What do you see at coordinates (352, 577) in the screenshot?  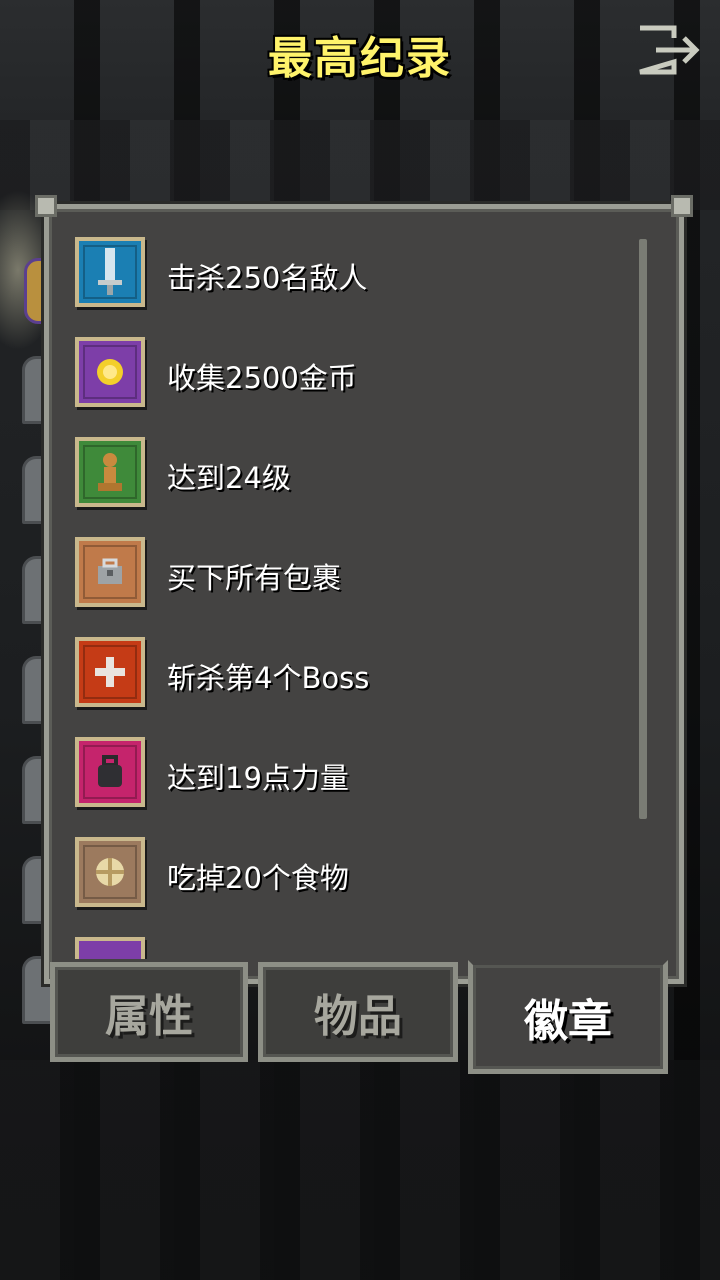 I see `badge-item-buy-bags: 买下所有包裹` at bounding box center [352, 577].